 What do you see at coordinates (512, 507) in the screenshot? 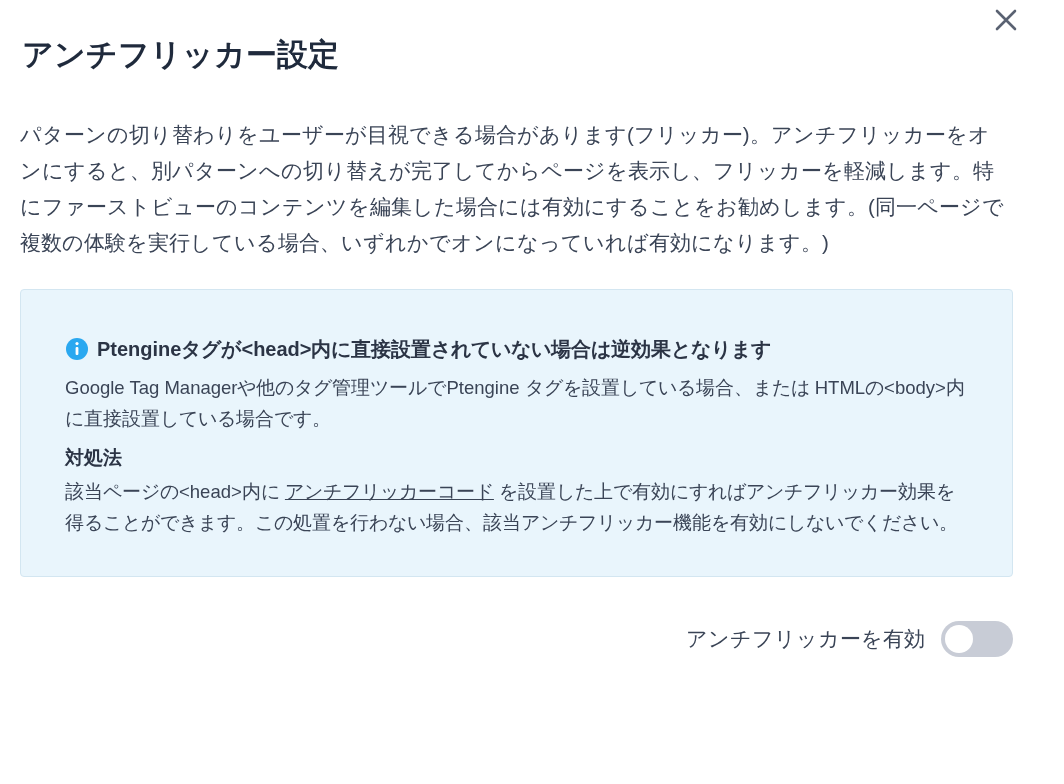
I see `remedy-text: 該当ページの<head>内に アンチフリッカーコード を設置した上で有効にすればアンチフリッカー効果を得ることができます。この処置を行わない場合、該当アンチフリッカー機能を有効にしないでください。` at bounding box center [512, 507].